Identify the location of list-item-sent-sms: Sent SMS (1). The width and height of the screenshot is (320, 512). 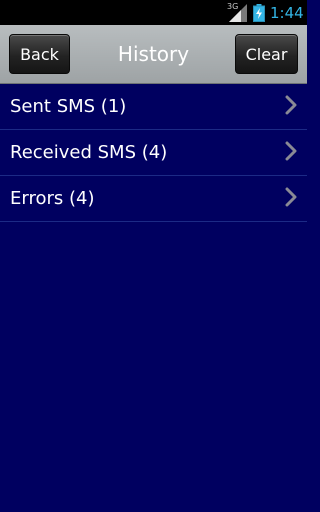
(153, 107).